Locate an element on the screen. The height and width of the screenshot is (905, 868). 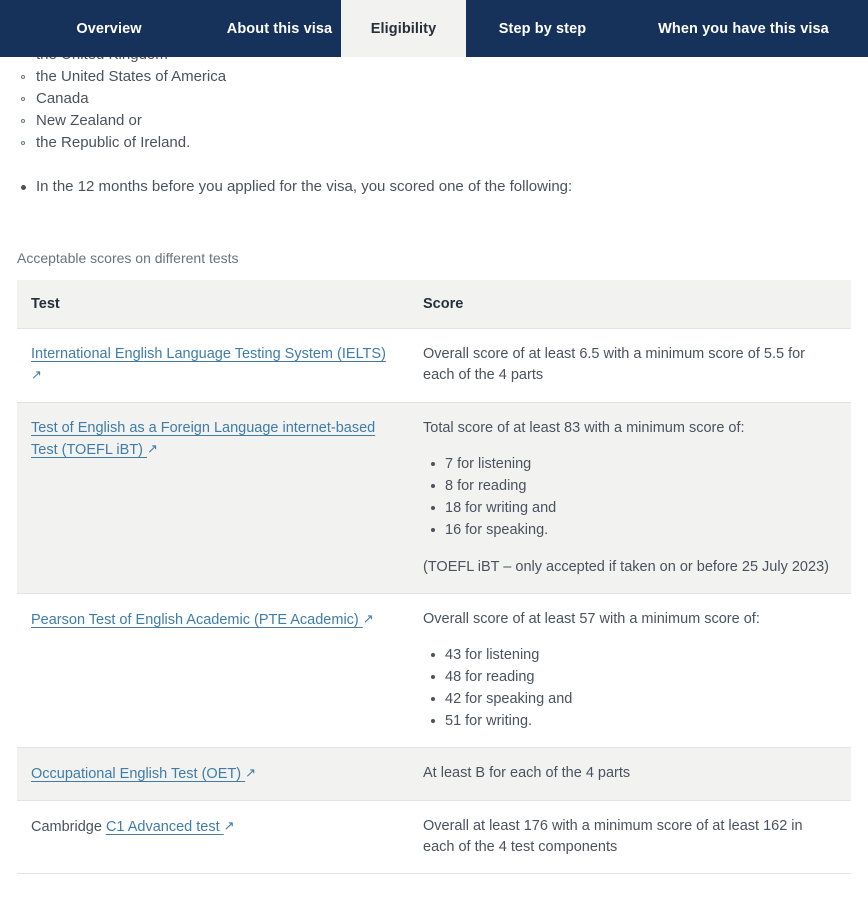
tab-when-you-have-this-visa: When you have this visa is located at coordinates (743, 28).